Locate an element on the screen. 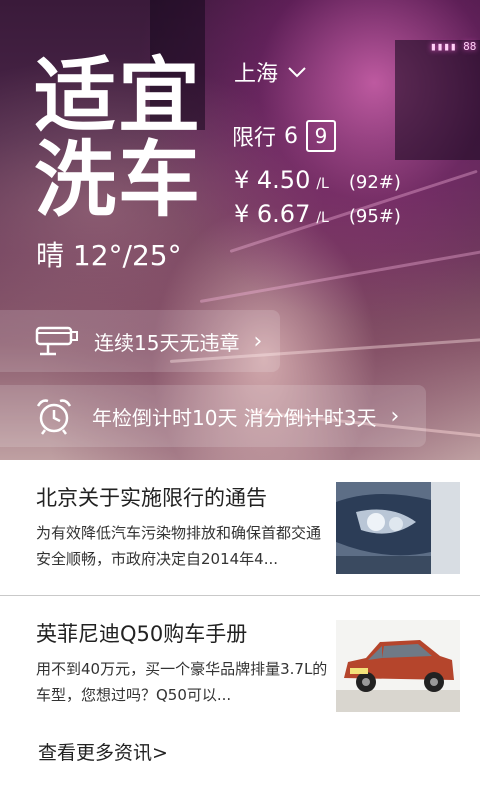 Image resolution: width=480 pixels, height=800 pixels. violation-record-button: 连续15天无违章 › is located at coordinates (140, 341).